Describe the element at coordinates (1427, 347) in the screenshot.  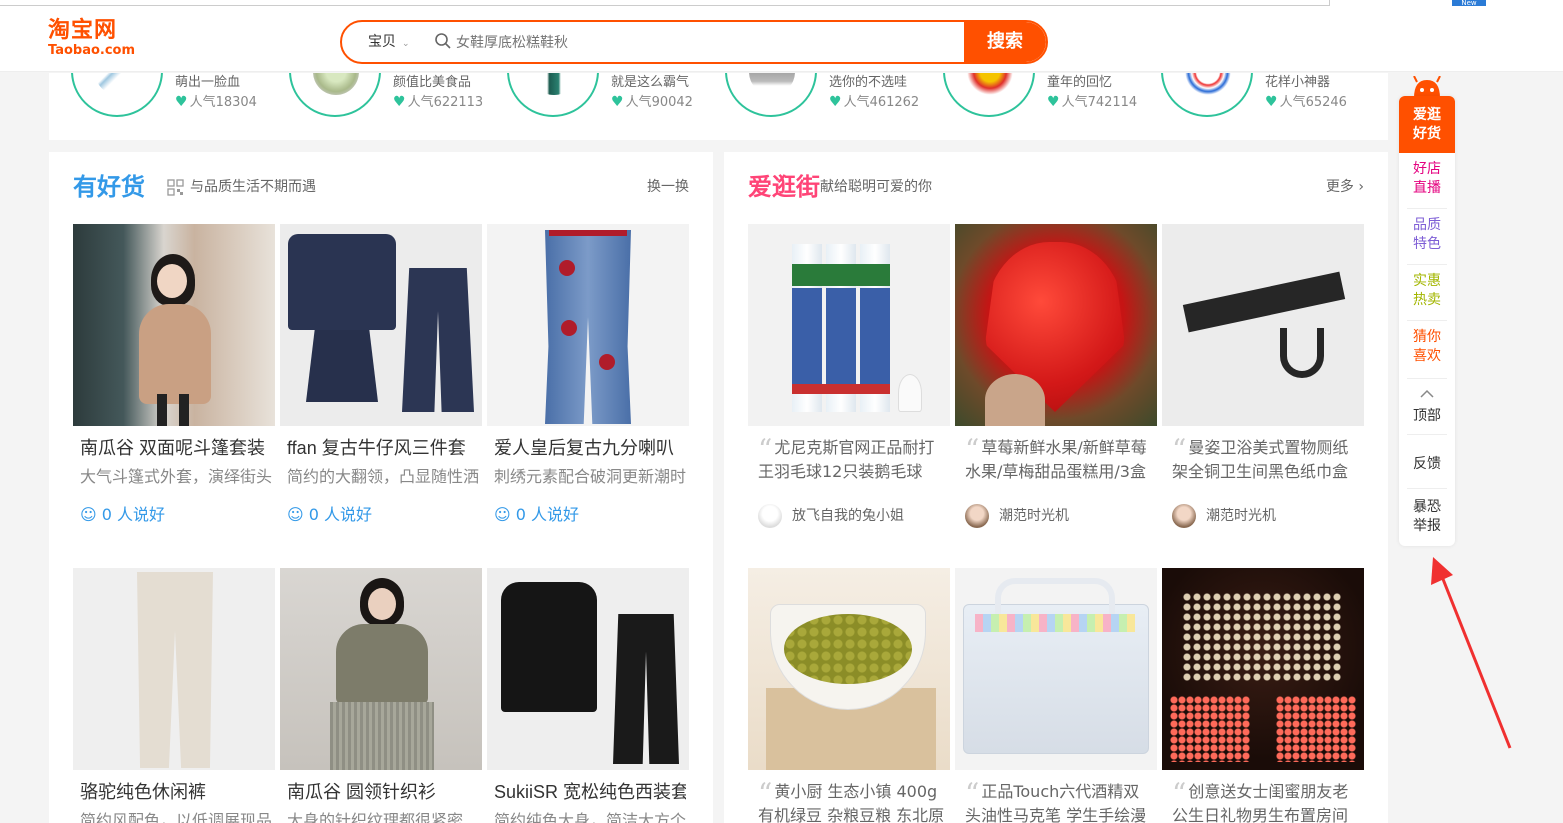
I see `sidebar-item-guess-you-like: 猜你 喜欢` at that location.